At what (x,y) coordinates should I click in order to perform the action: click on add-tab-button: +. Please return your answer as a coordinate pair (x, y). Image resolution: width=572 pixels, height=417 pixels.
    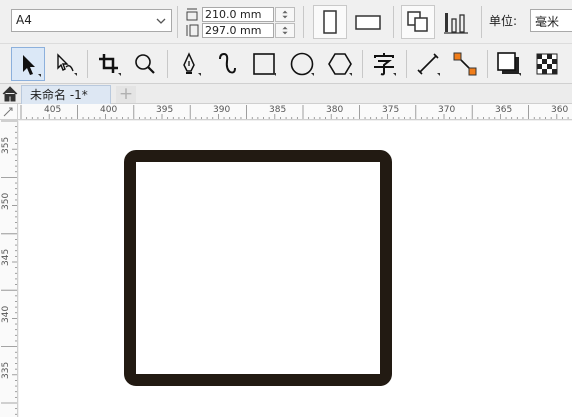
    Looking at the image, I should click on (126, 94).